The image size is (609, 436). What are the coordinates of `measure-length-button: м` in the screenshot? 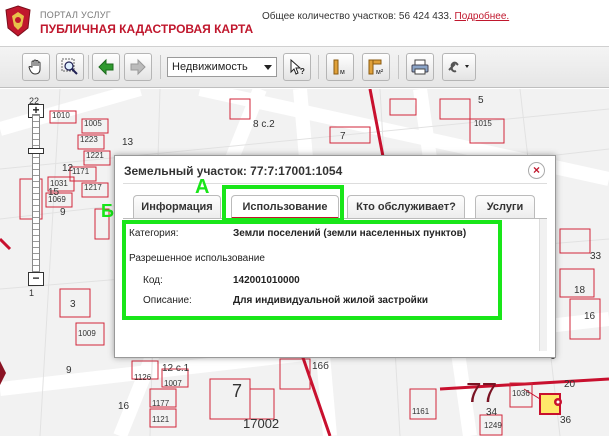 It's located at (340, 67).